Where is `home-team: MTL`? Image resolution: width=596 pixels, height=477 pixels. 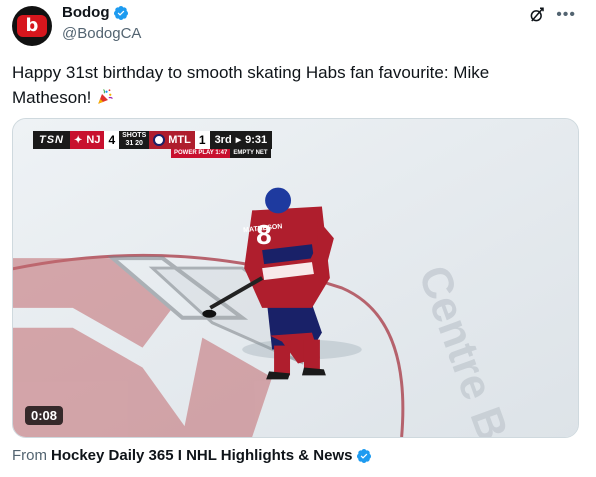
home-team: MTL is located at coordinates (172, 140).